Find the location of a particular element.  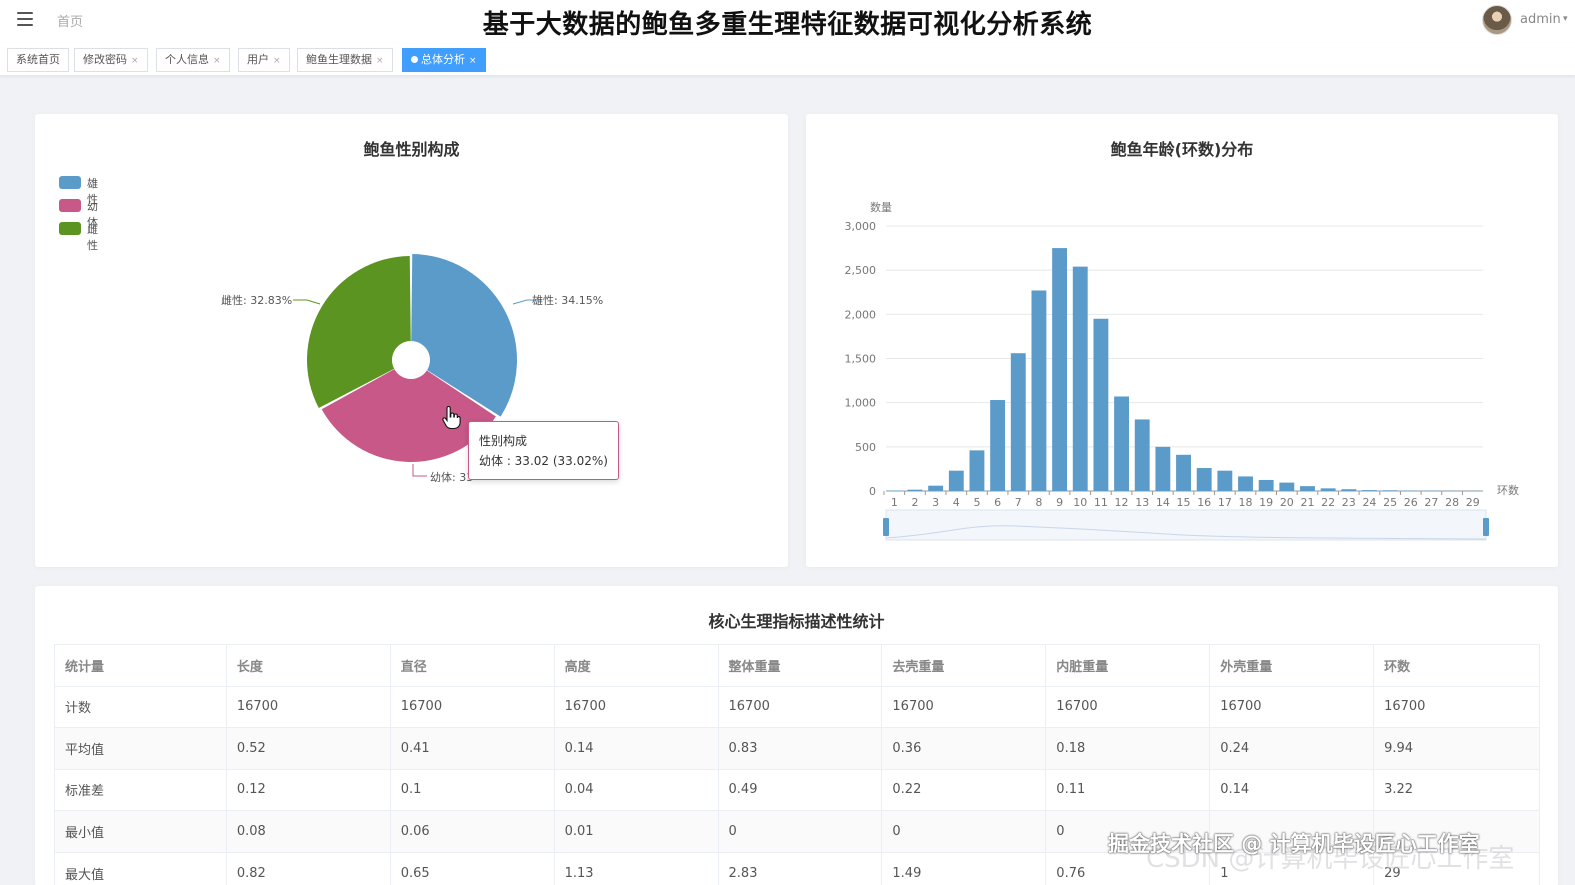

table-cell: 平均值 is located at coordinates (140, 748).